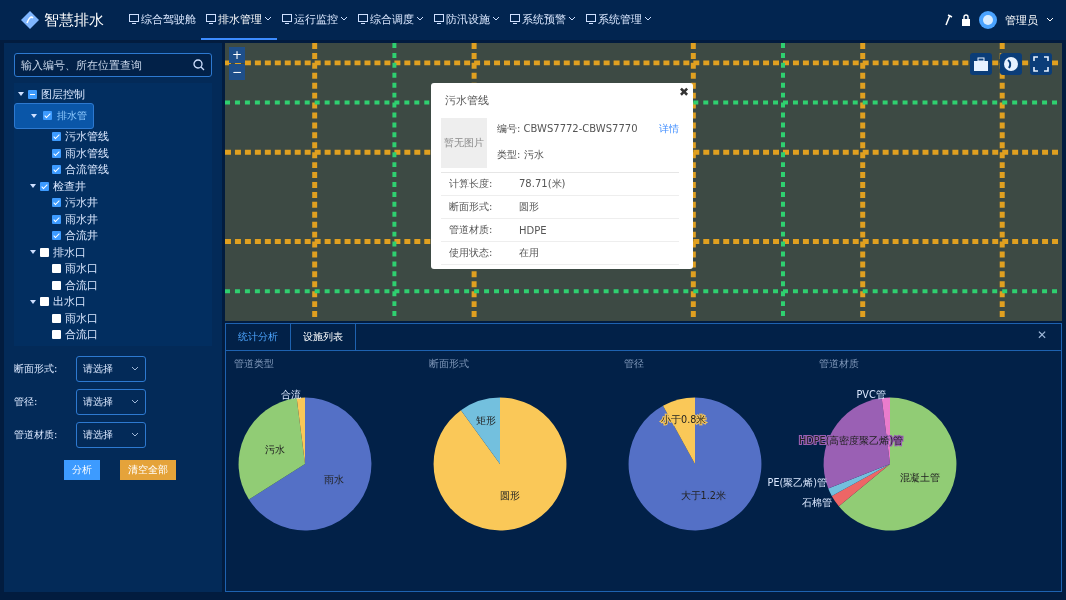 The image size is (1066, 600). What do you see at coordinates (486, 421) in the screenshot?
I see `slice-label: 矩形` at bounding box center [486, 421].